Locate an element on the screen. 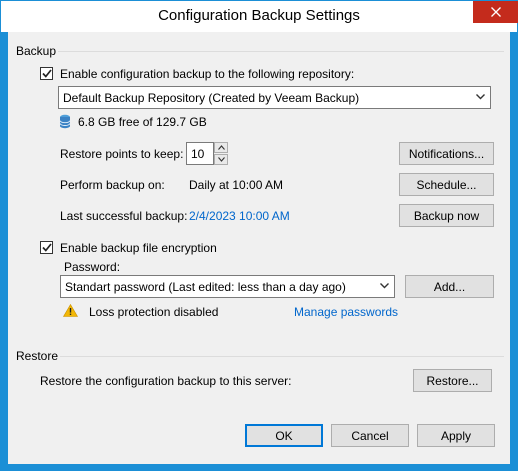 Image resolution: width=518 pixels, height=471 pixels. title-bar: Configuration Backup Settings is located at coordinates (259, 16).